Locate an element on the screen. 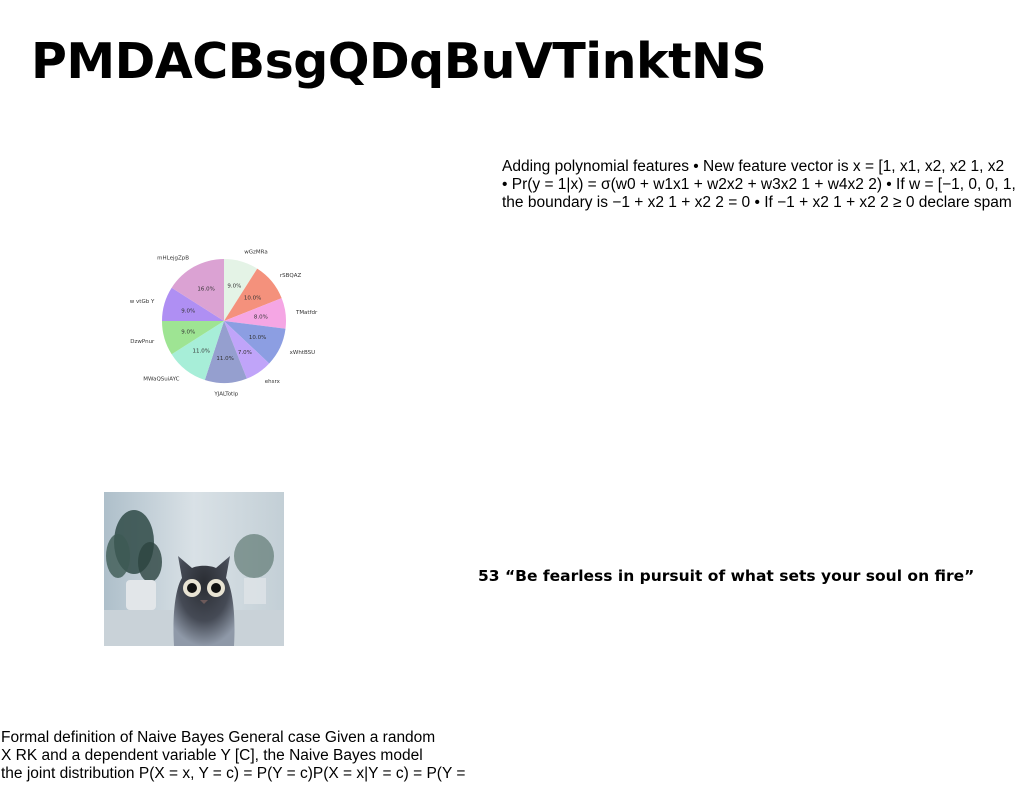 This screenshot has height=788, width=1024. pie-category-label: mHLejgZpB is located at coordinates (173, 258).